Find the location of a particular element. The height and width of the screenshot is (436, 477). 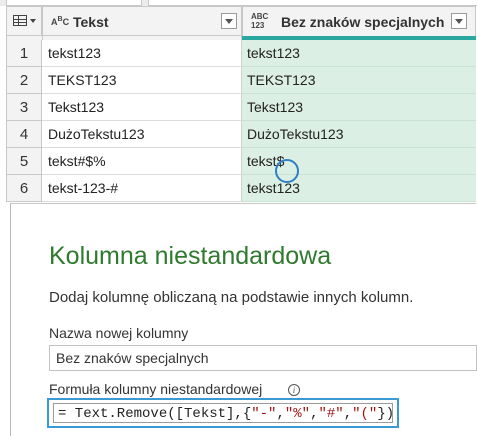

grid-corner-menu is located at coordinates (24, 21).